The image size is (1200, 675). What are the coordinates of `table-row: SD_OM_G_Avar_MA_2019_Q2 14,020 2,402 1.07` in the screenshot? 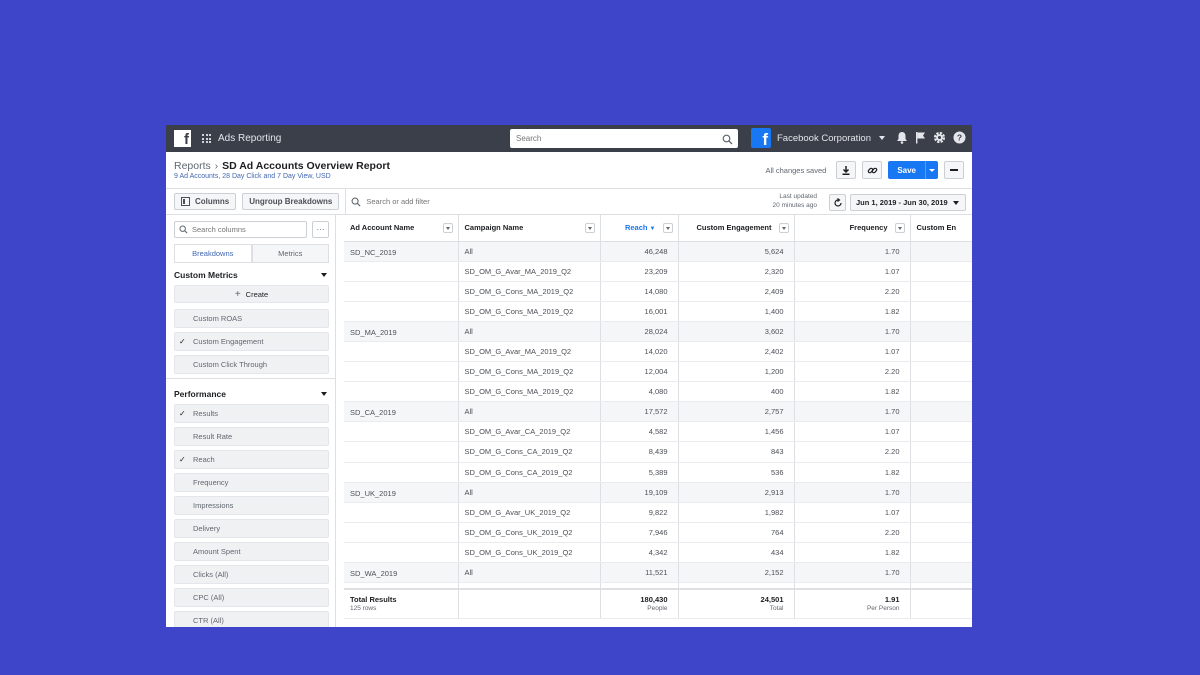 It's located at (658, 352).